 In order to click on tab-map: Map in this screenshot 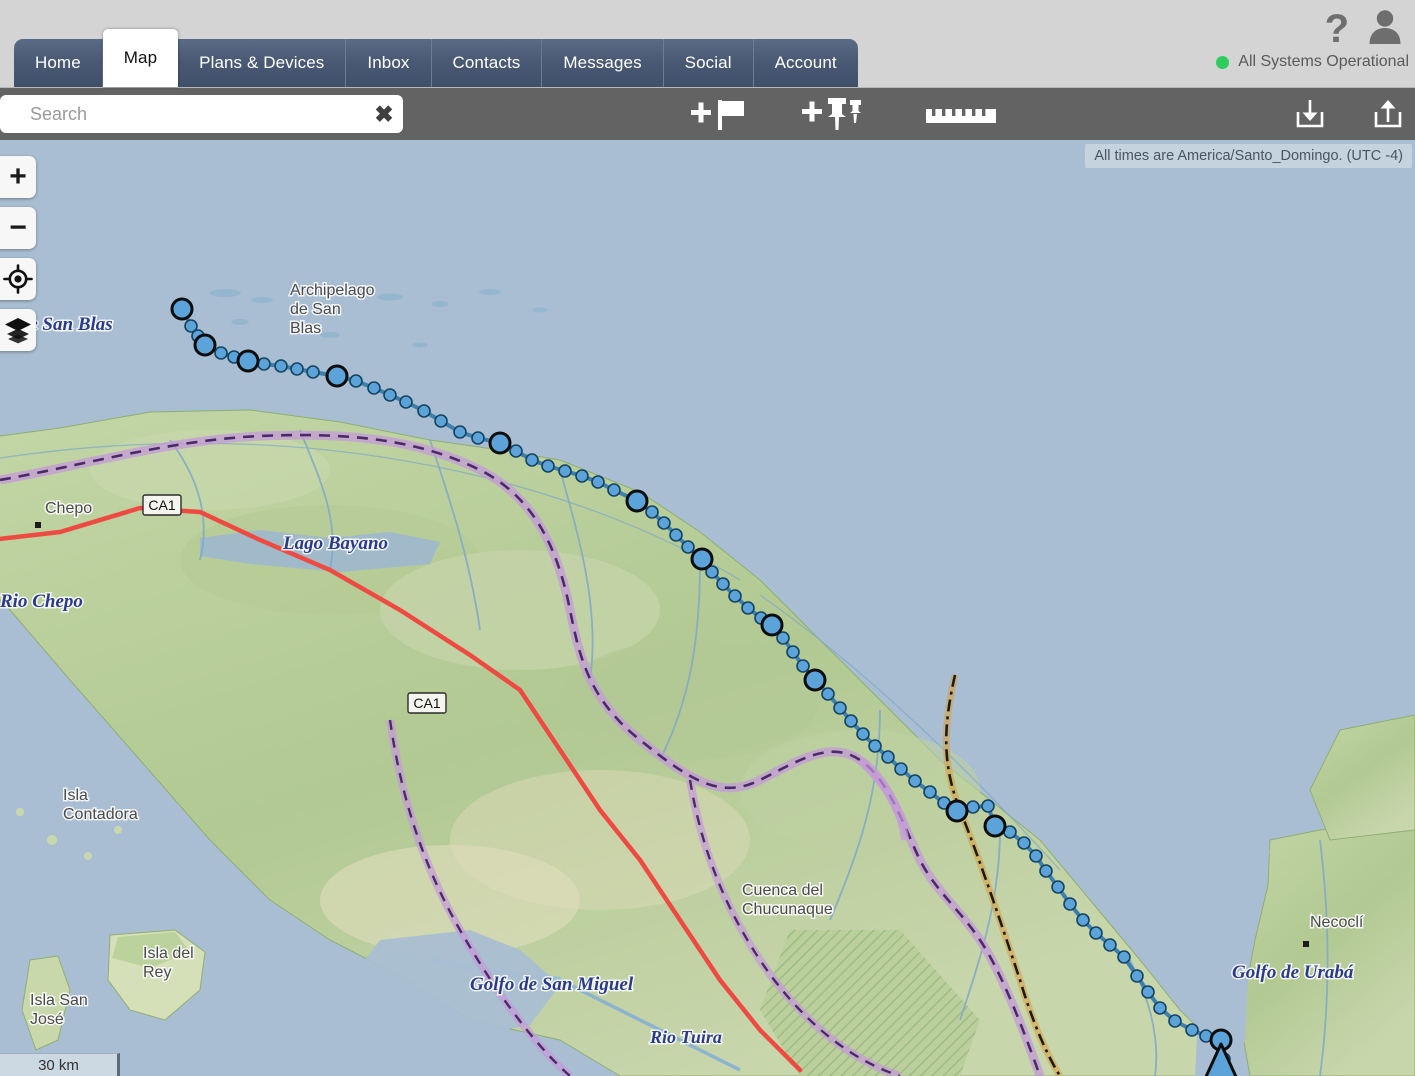, I will do `click(140, 58)`.